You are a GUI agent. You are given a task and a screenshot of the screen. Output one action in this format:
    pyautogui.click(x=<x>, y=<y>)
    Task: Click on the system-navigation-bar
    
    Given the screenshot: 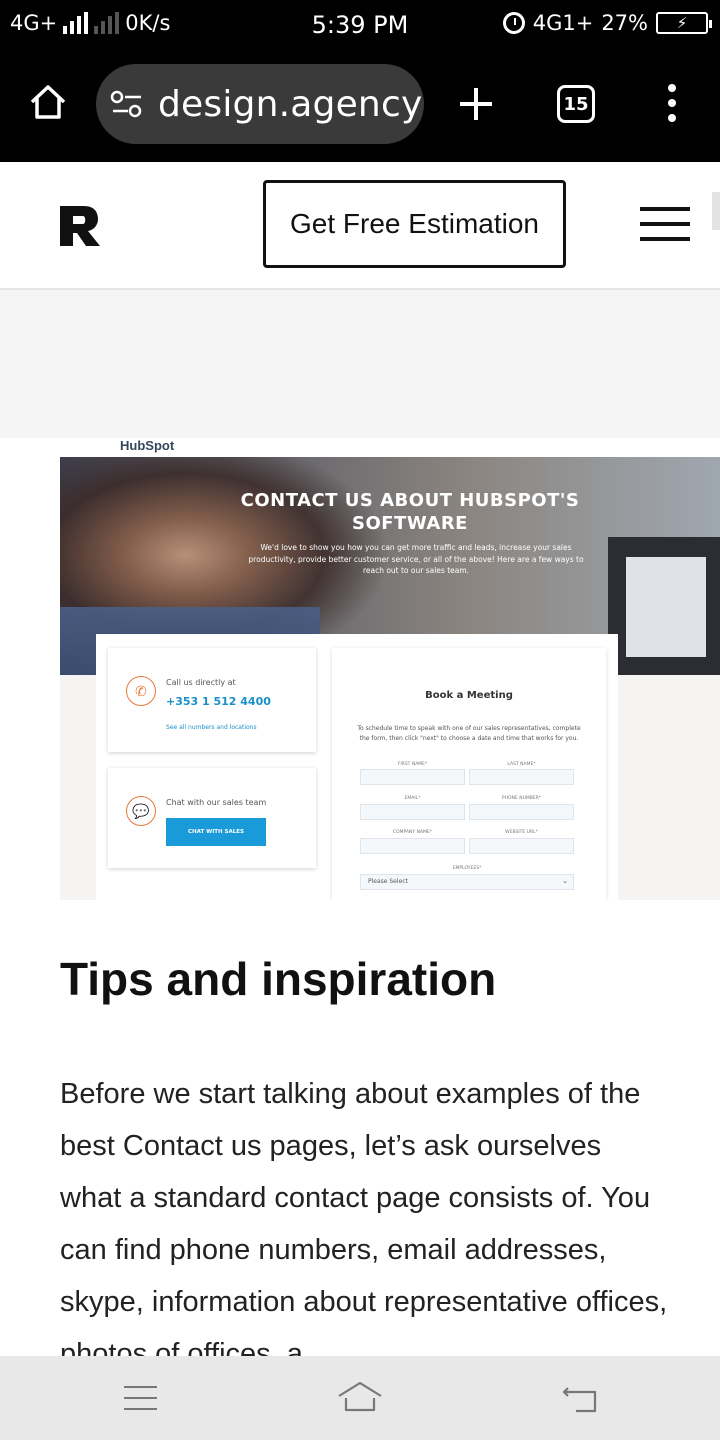 What is the action you would take?
    pyautogui.click(x=360, y=1398)
    